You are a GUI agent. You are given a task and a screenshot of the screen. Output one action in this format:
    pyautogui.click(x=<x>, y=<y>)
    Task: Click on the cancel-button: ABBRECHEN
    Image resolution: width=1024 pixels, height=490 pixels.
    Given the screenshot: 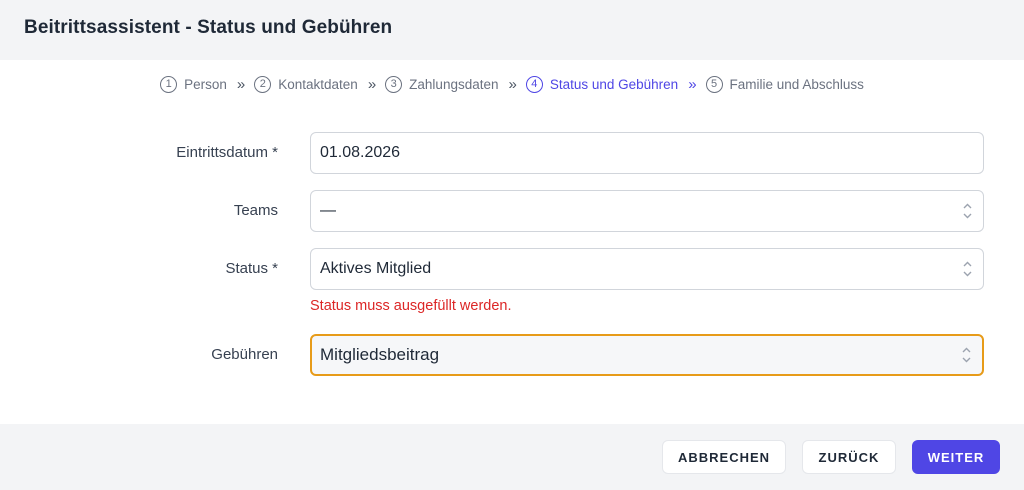 What is the action you would take?
    pyautogui.click(x=724, y=457)
    